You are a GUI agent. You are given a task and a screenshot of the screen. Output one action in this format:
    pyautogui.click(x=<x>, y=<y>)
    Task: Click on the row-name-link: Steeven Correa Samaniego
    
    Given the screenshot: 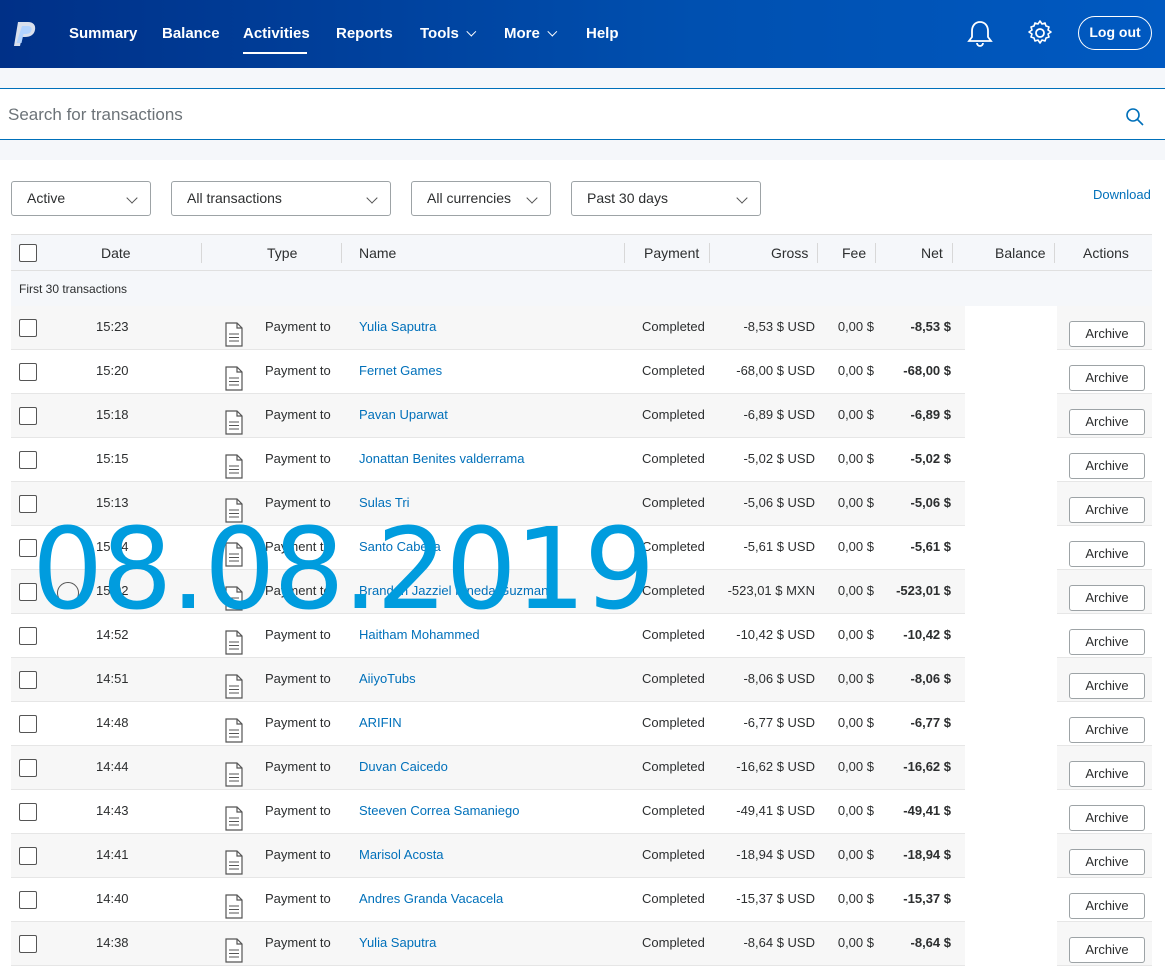 What is the action you would take?
    pyautogui.click(x=439, y=810)
    